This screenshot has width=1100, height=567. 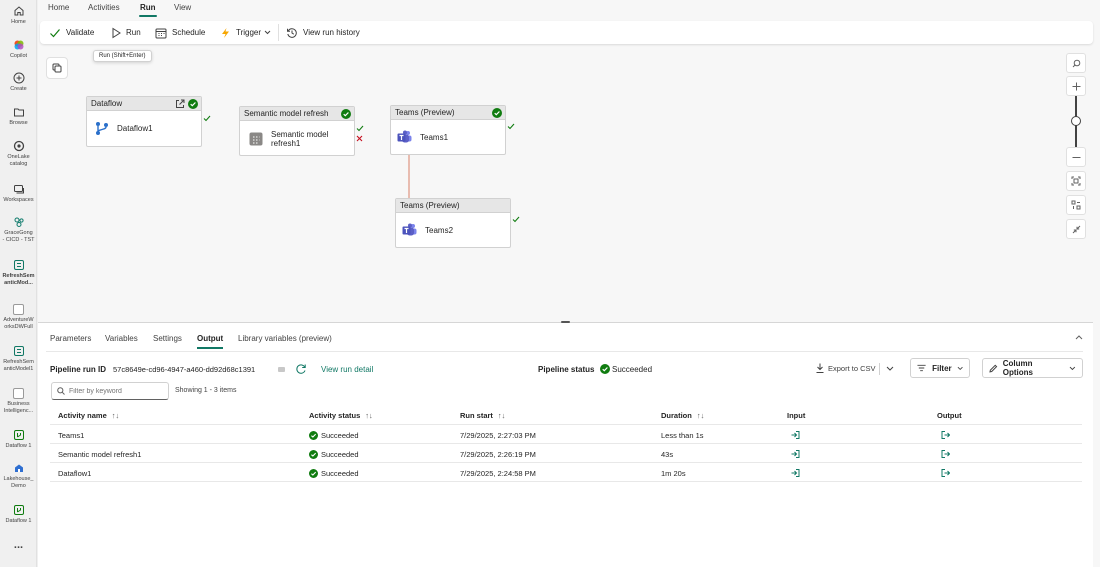 I want to click on header-duration: Duration ↑↓, so click(x=682, y=415).